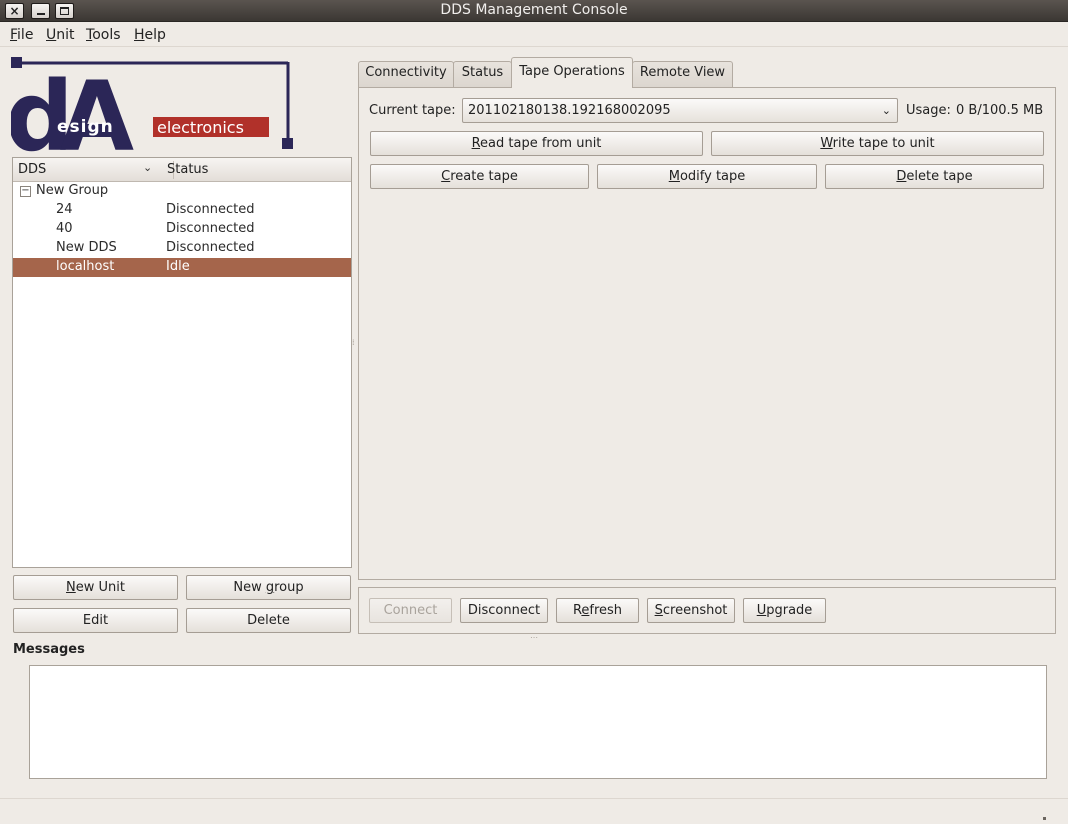 The image size is (1068, 824). Describe the element at coordinates (49, 649) in the screenshot. I see `messages-label: Messages` at that location.